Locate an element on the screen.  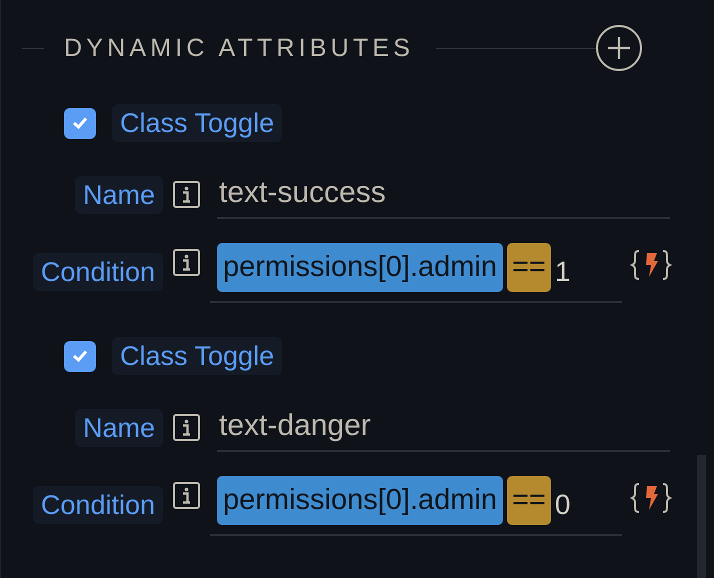
condition-field: permissions[0].admin == 0 is located at coordinates (416, 505).